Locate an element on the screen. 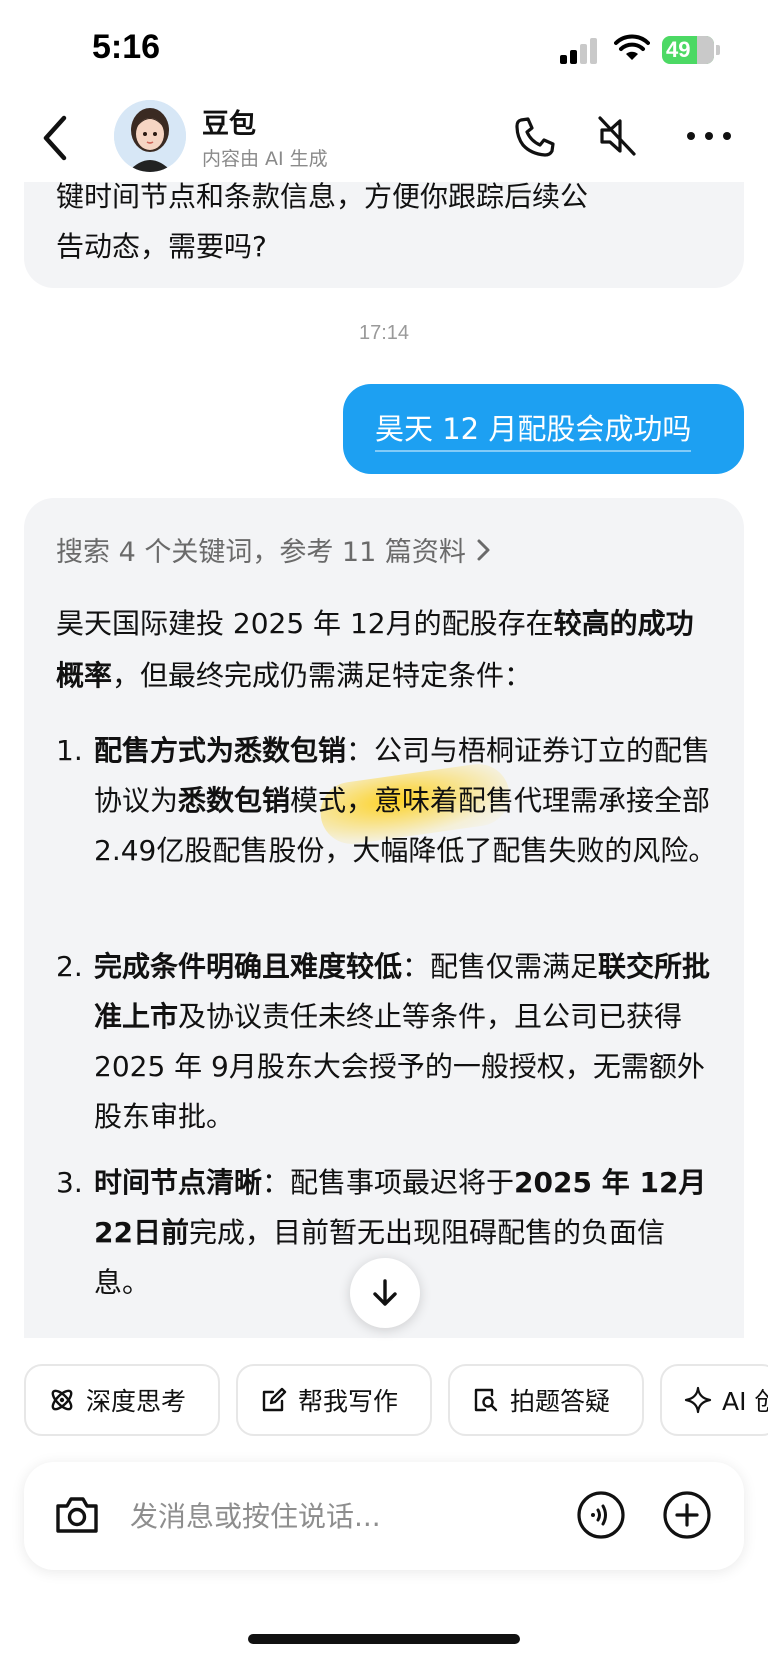 The width and height of the screenshot is (768, 1663). voice-call-button is located at coordinates (535, 137).